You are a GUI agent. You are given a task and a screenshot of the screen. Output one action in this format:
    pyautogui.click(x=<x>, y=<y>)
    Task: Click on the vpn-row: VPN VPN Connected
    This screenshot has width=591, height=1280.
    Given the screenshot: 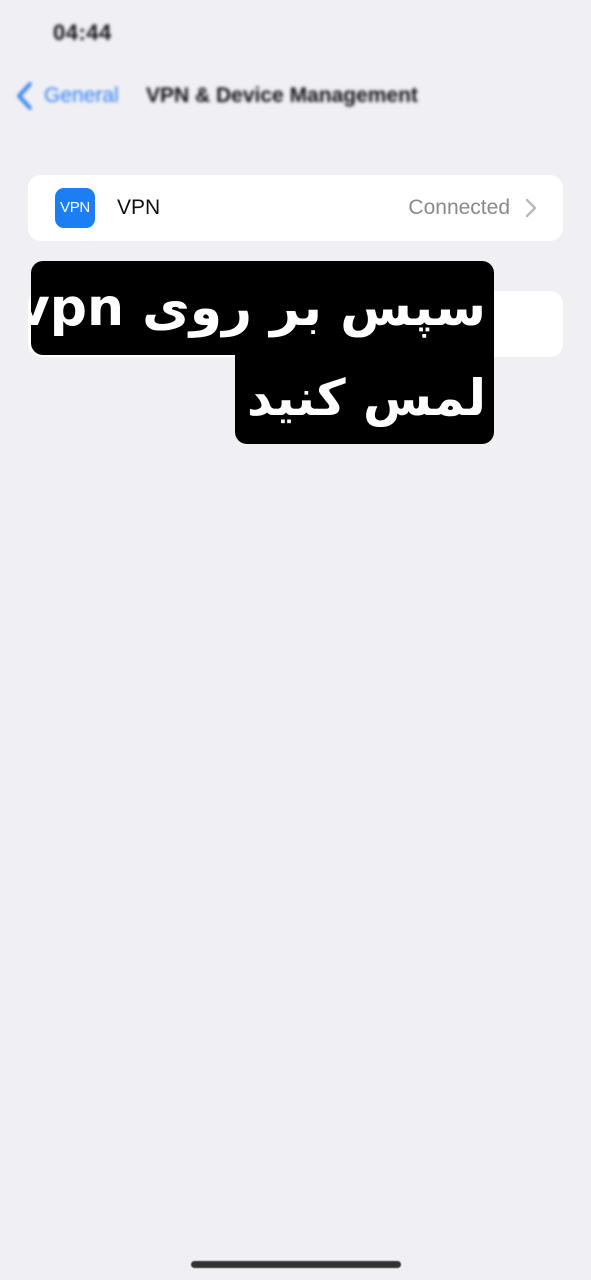 What is the action you would take?
    pyautogui.click(x=295, y=208)
    